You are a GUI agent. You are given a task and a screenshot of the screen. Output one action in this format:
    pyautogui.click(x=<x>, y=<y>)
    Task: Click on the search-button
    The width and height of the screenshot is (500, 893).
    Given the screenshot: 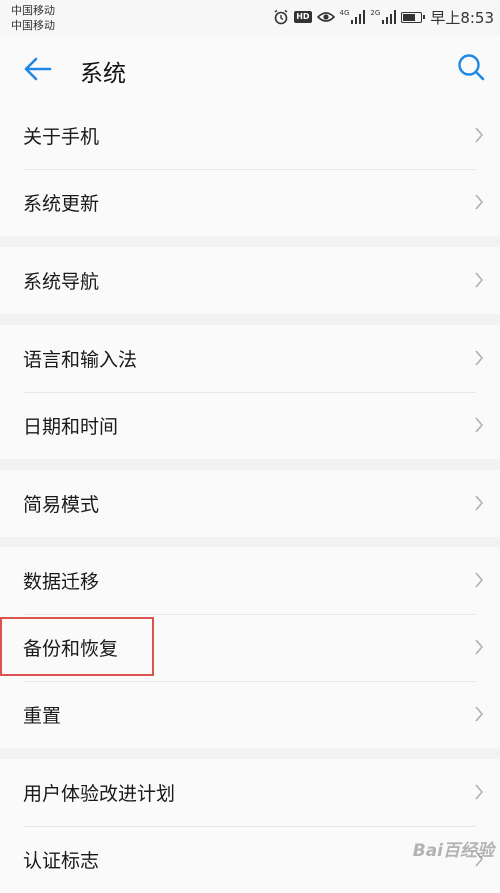 What is the action you would take?
    pyautogui.click(x=471, y=67)
    